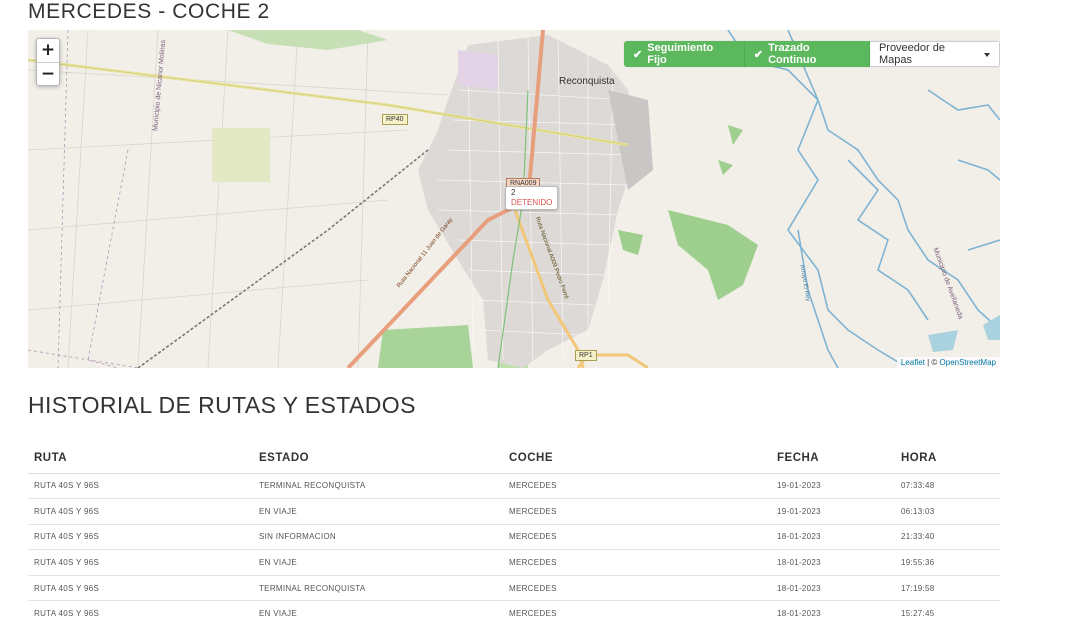 The height and width of the screenshot is (624, 1068). Describe the element at coordinates (513, 192) in the screenshot. I see `vehicle-number: 2` at that location.